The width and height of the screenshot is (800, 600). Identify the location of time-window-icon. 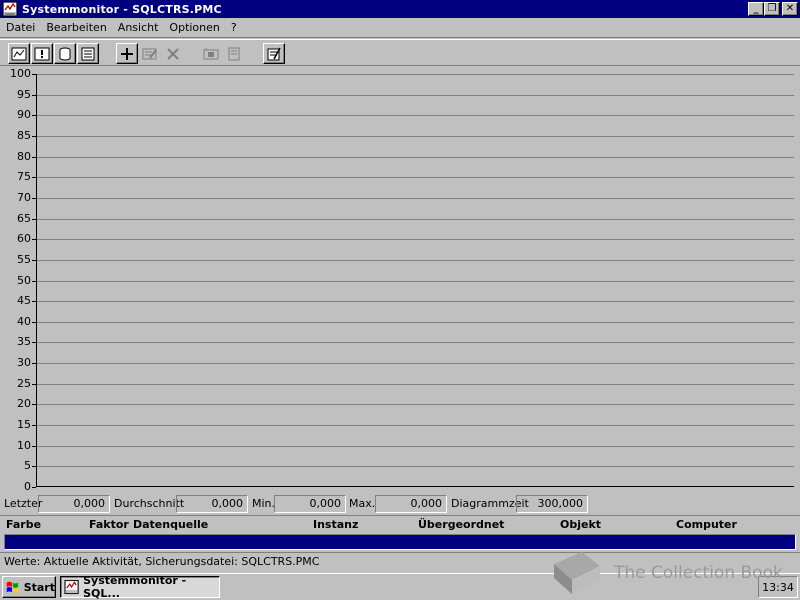
(211, 53).